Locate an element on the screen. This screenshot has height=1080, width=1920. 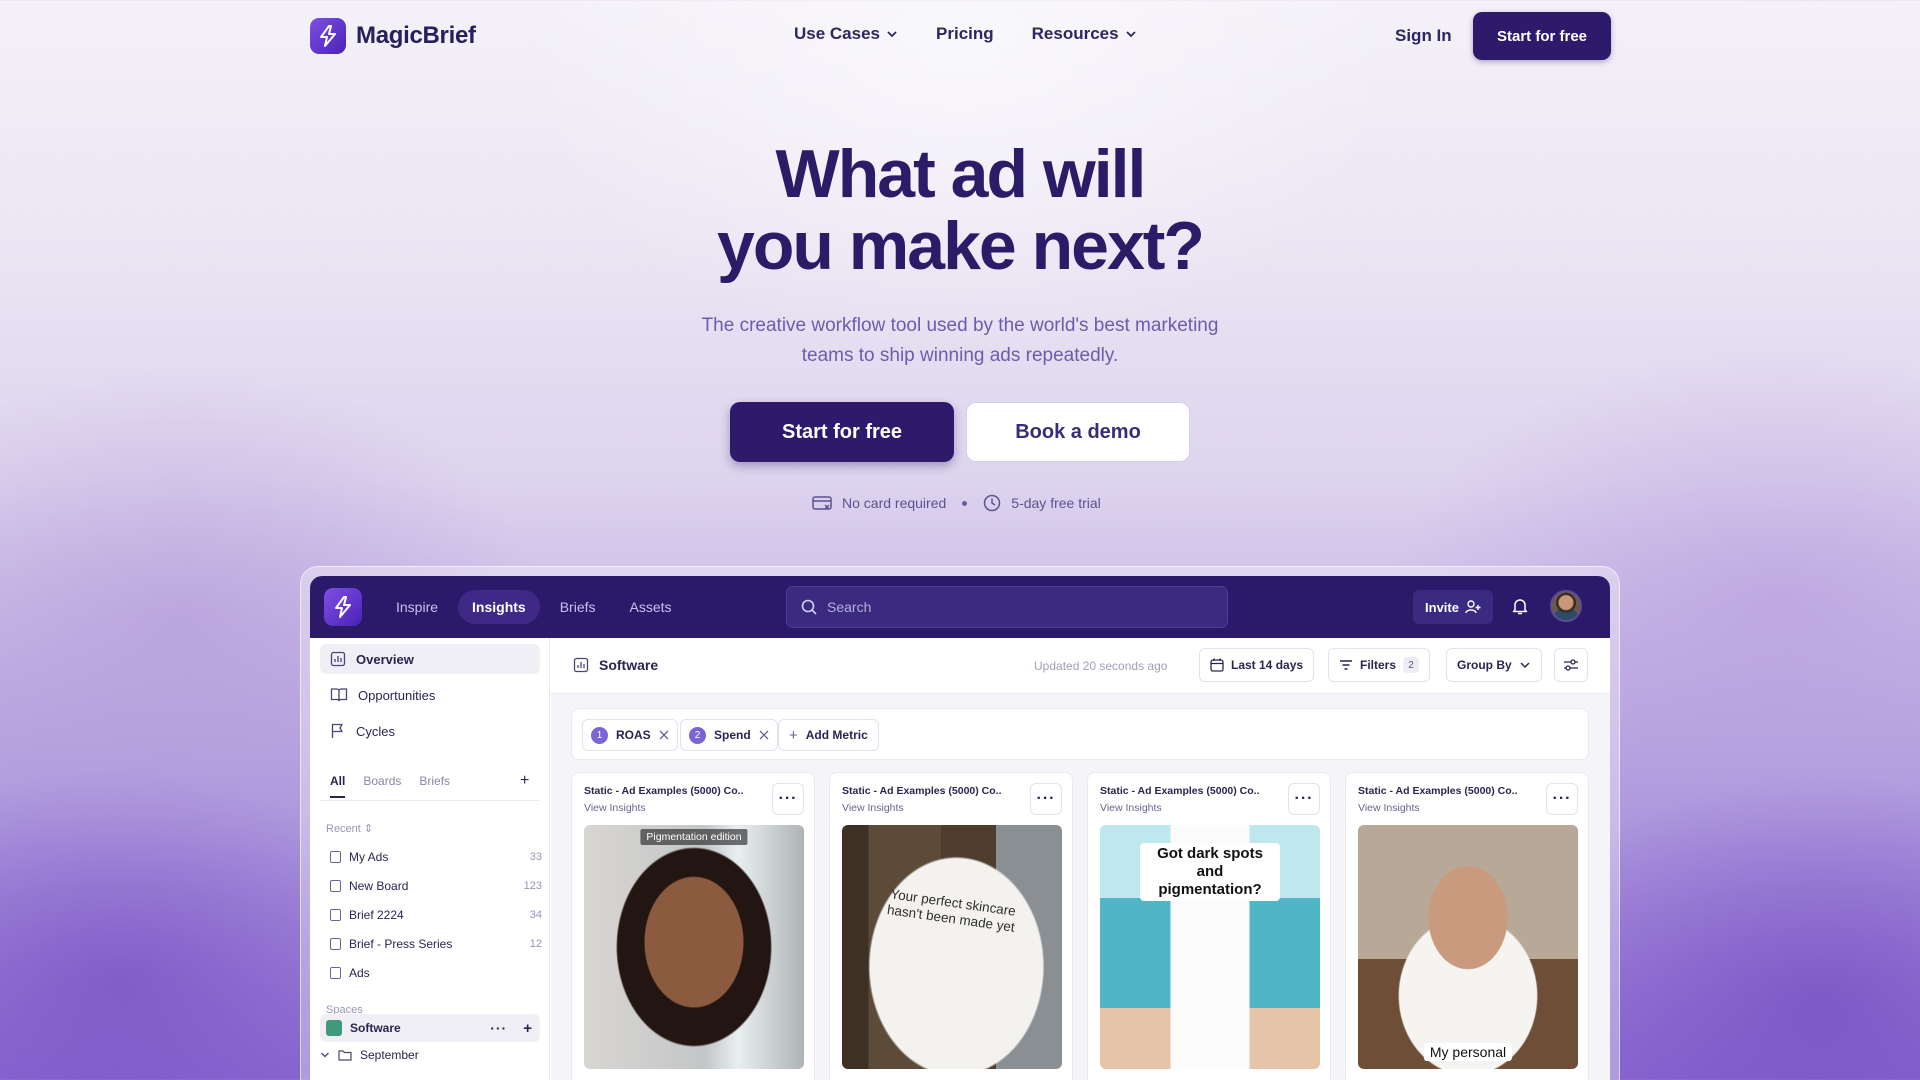
nav-use-cases-label: Use Cases is located at coordinates (837, 33).